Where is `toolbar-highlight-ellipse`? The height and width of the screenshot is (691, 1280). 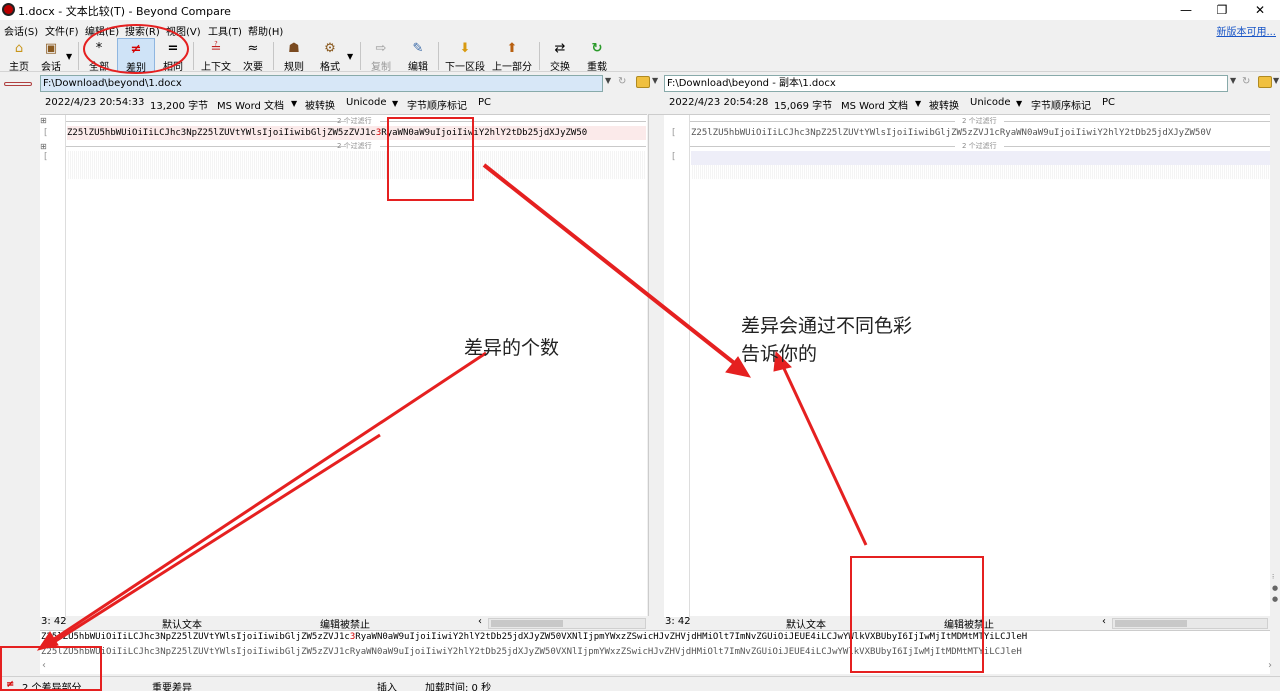
toolbar-highlight-ellipse is located at coordinates (136, 49).